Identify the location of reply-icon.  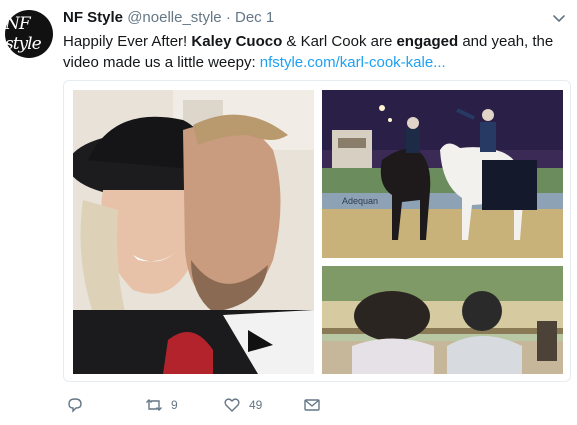
(75, 405).